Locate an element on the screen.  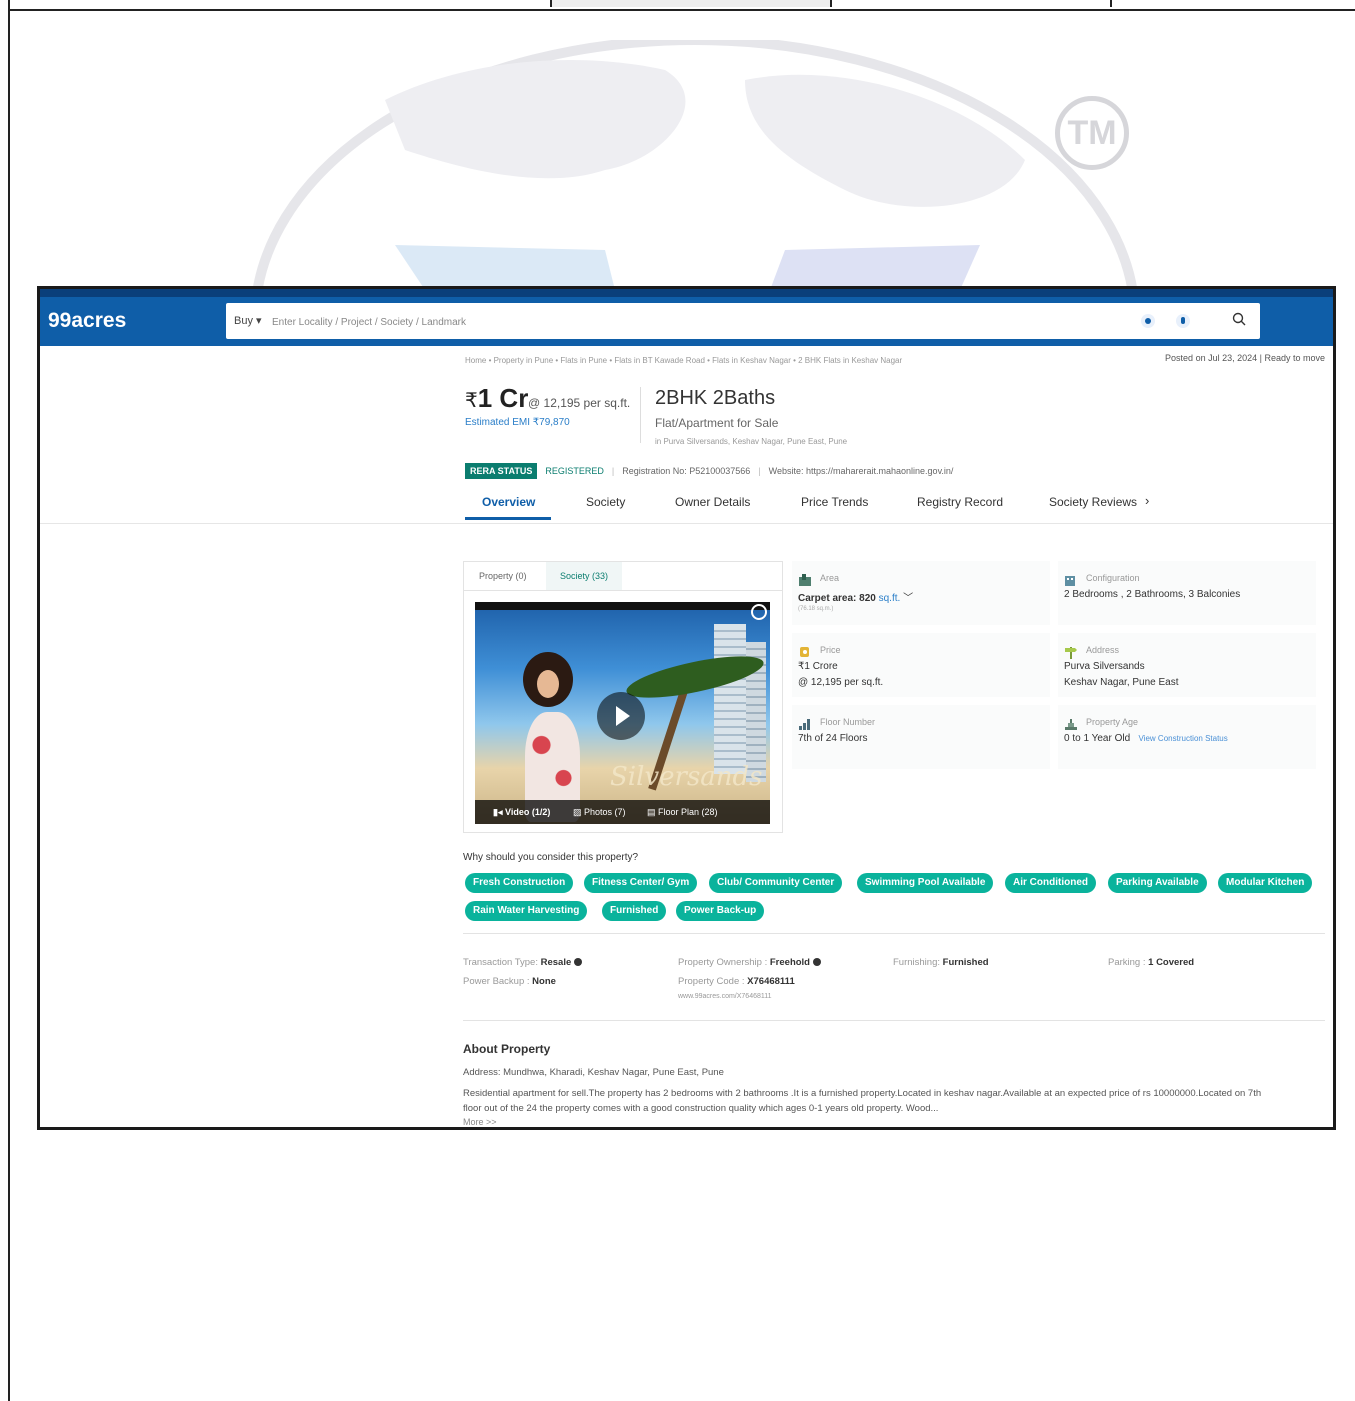
parking: Parking : 1 Covered is located at coordinates (1151, 962).